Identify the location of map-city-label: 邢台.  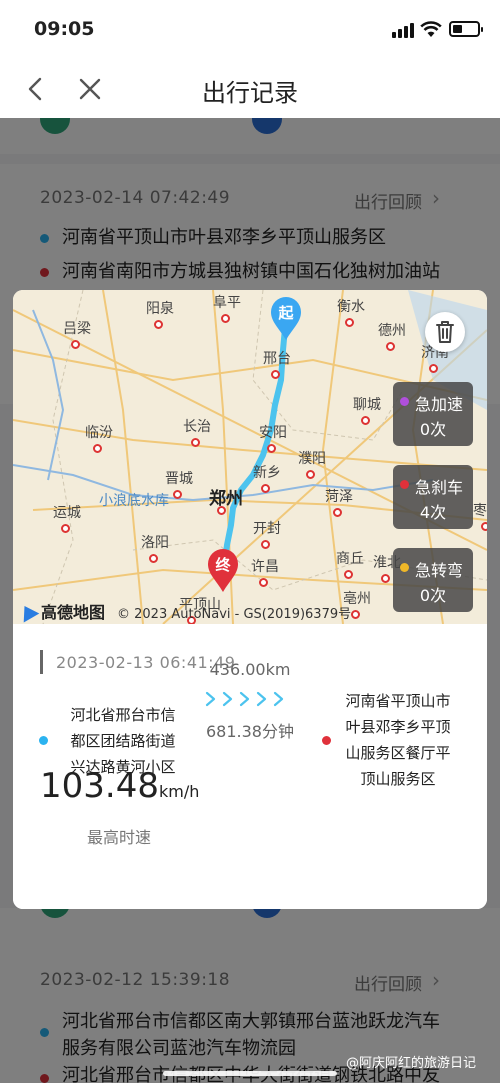
(277, 359).